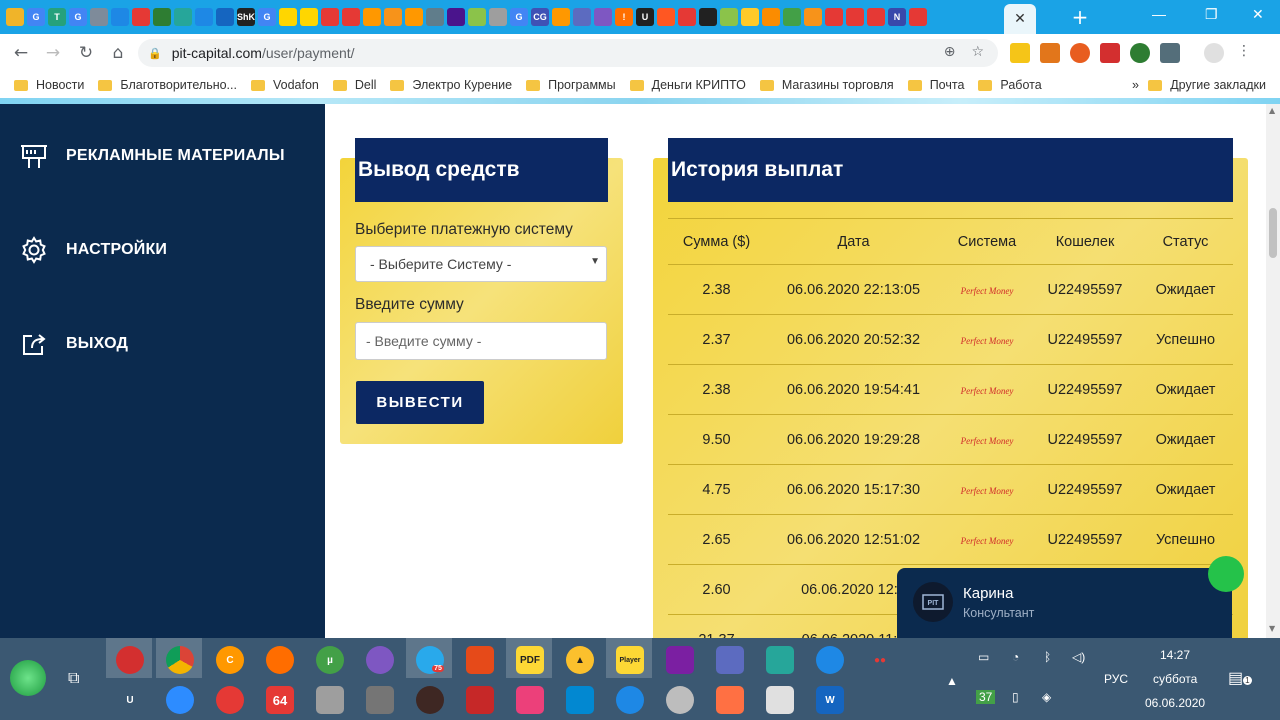 This screenshot has height=720, width=1280. I want to click on store-icon, so click(580, 700).